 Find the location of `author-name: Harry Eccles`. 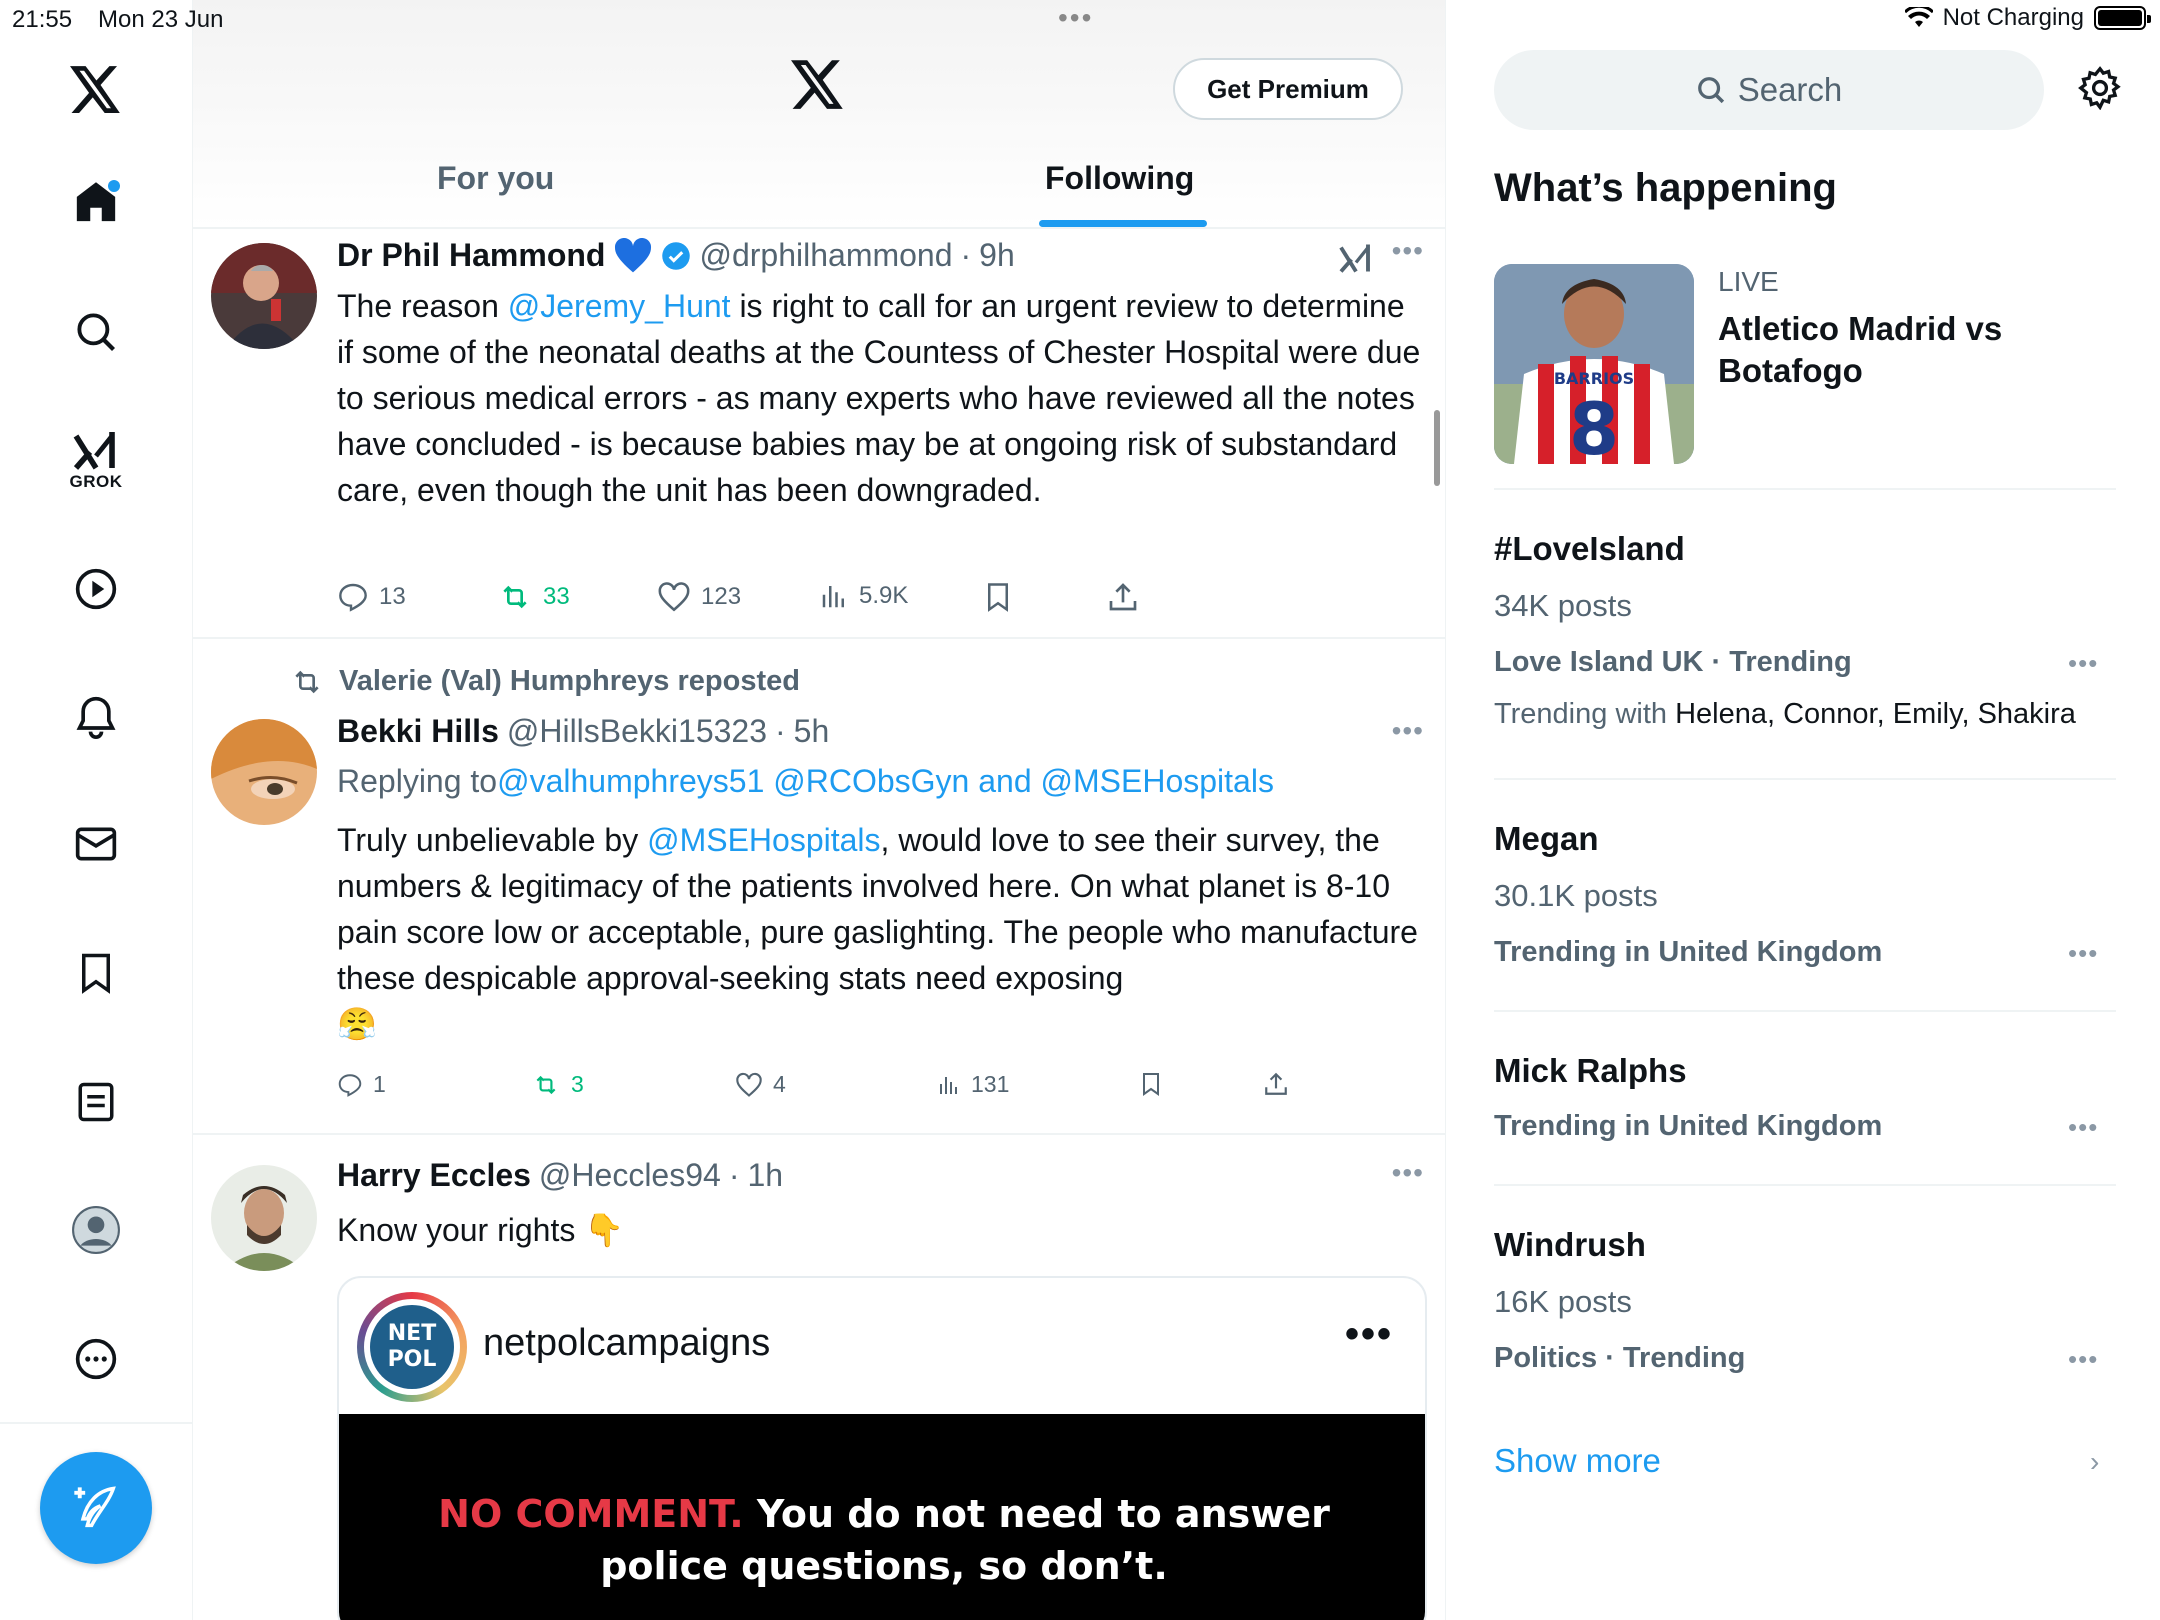

author-name: Harry Eccles is located at coordinates (434, 1175).